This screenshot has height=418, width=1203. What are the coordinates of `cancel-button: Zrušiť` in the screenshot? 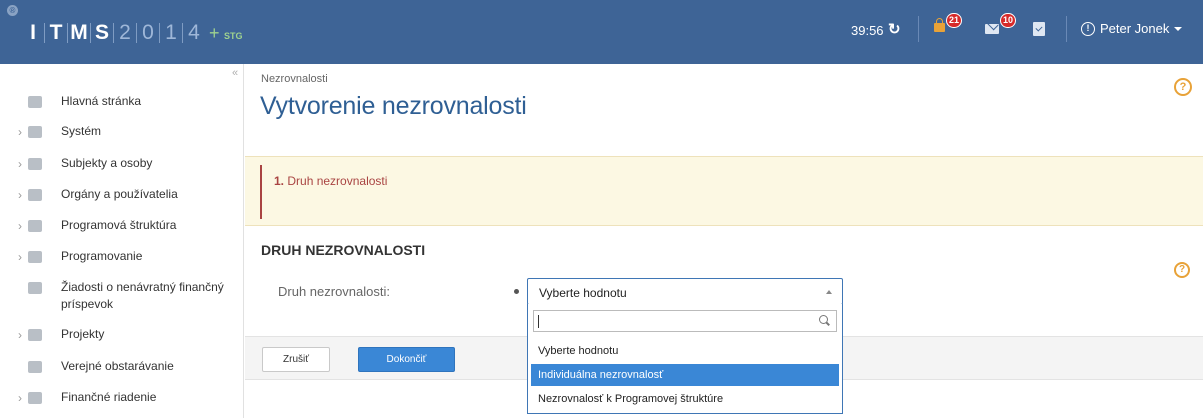 It's located at (296, 359).